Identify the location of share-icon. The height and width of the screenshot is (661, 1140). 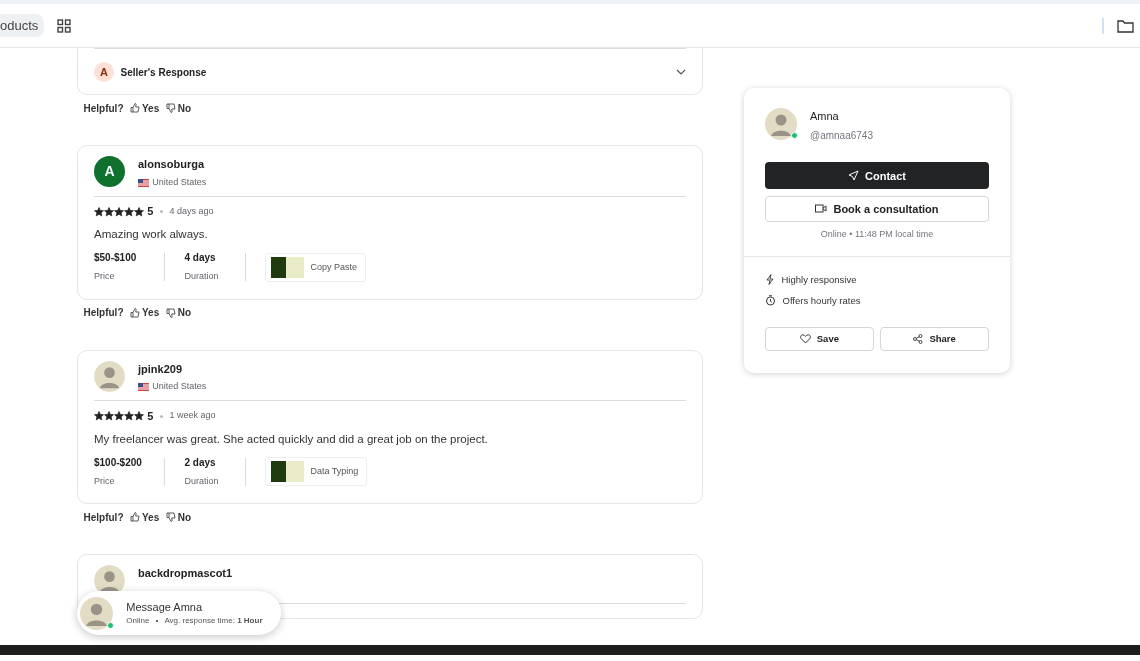
(918, 339).